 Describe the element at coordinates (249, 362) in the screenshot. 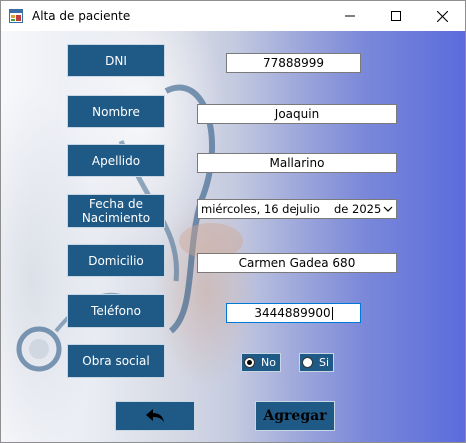

I see `radio-checked-icon` at that location.